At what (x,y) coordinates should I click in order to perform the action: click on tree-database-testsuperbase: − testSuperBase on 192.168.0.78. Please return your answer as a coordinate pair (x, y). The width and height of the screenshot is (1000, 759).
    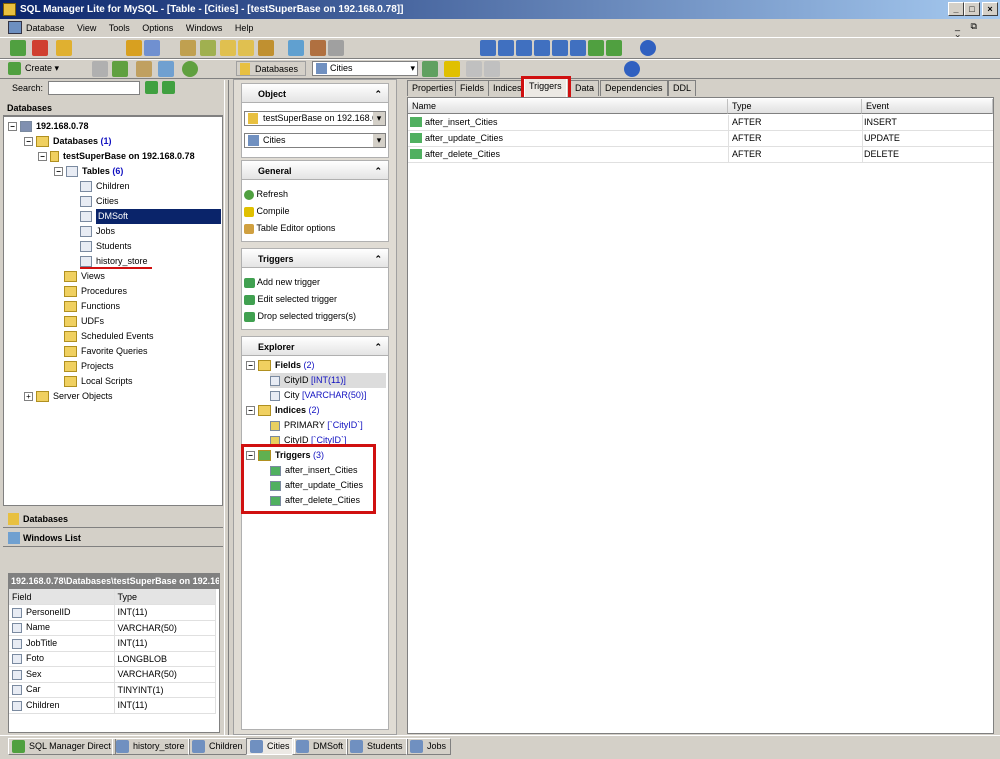
    Looking at the image, I should click on (116, 156).